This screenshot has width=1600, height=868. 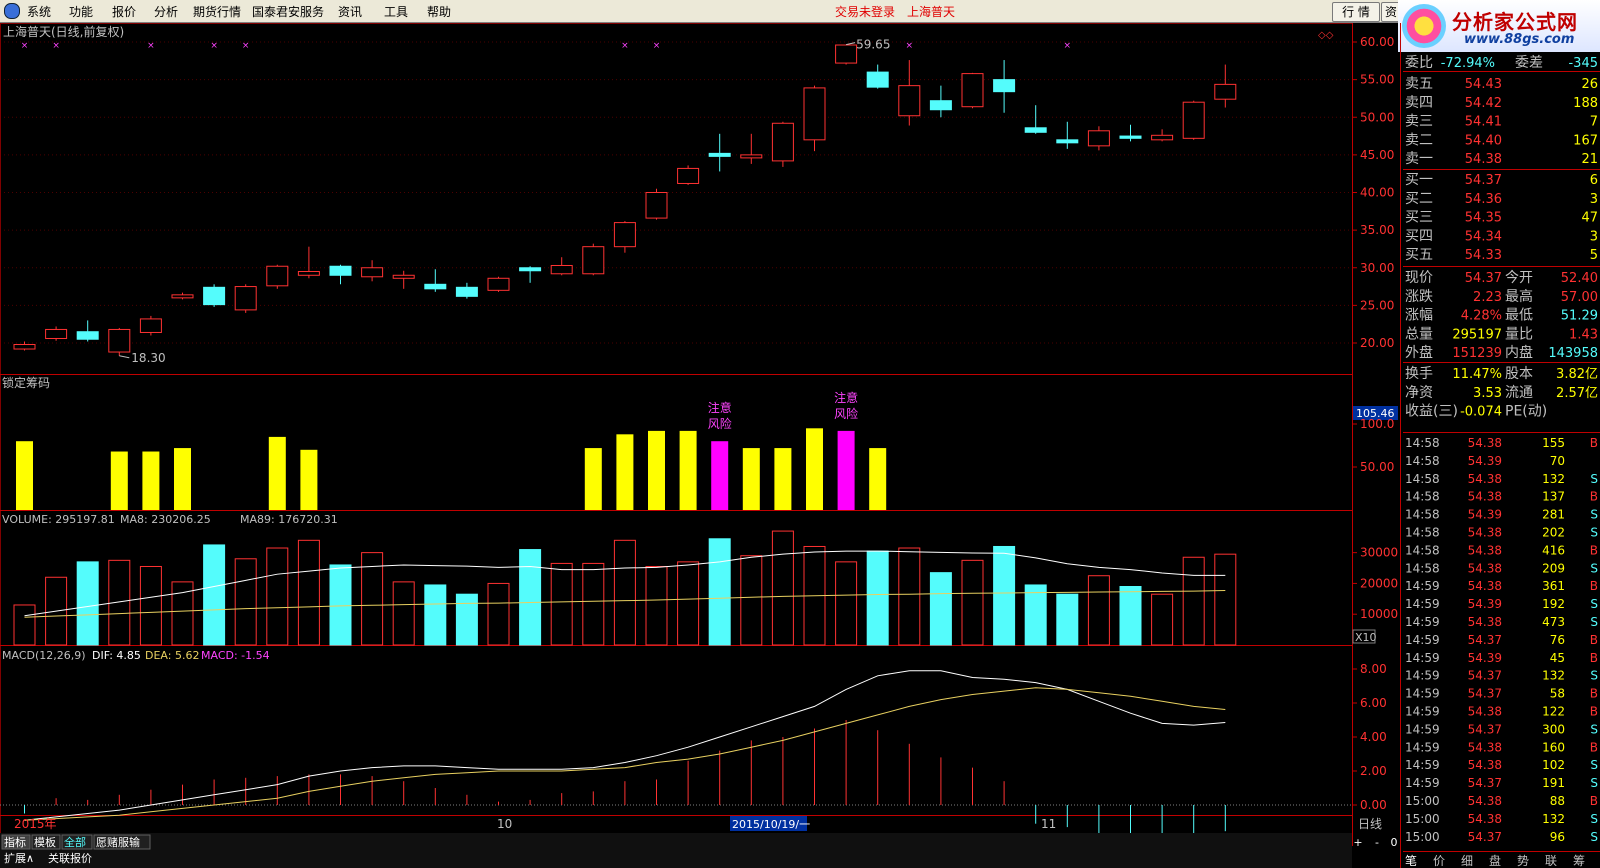 I want to click on bid-volume: 3, so click(x=1594, y=236).